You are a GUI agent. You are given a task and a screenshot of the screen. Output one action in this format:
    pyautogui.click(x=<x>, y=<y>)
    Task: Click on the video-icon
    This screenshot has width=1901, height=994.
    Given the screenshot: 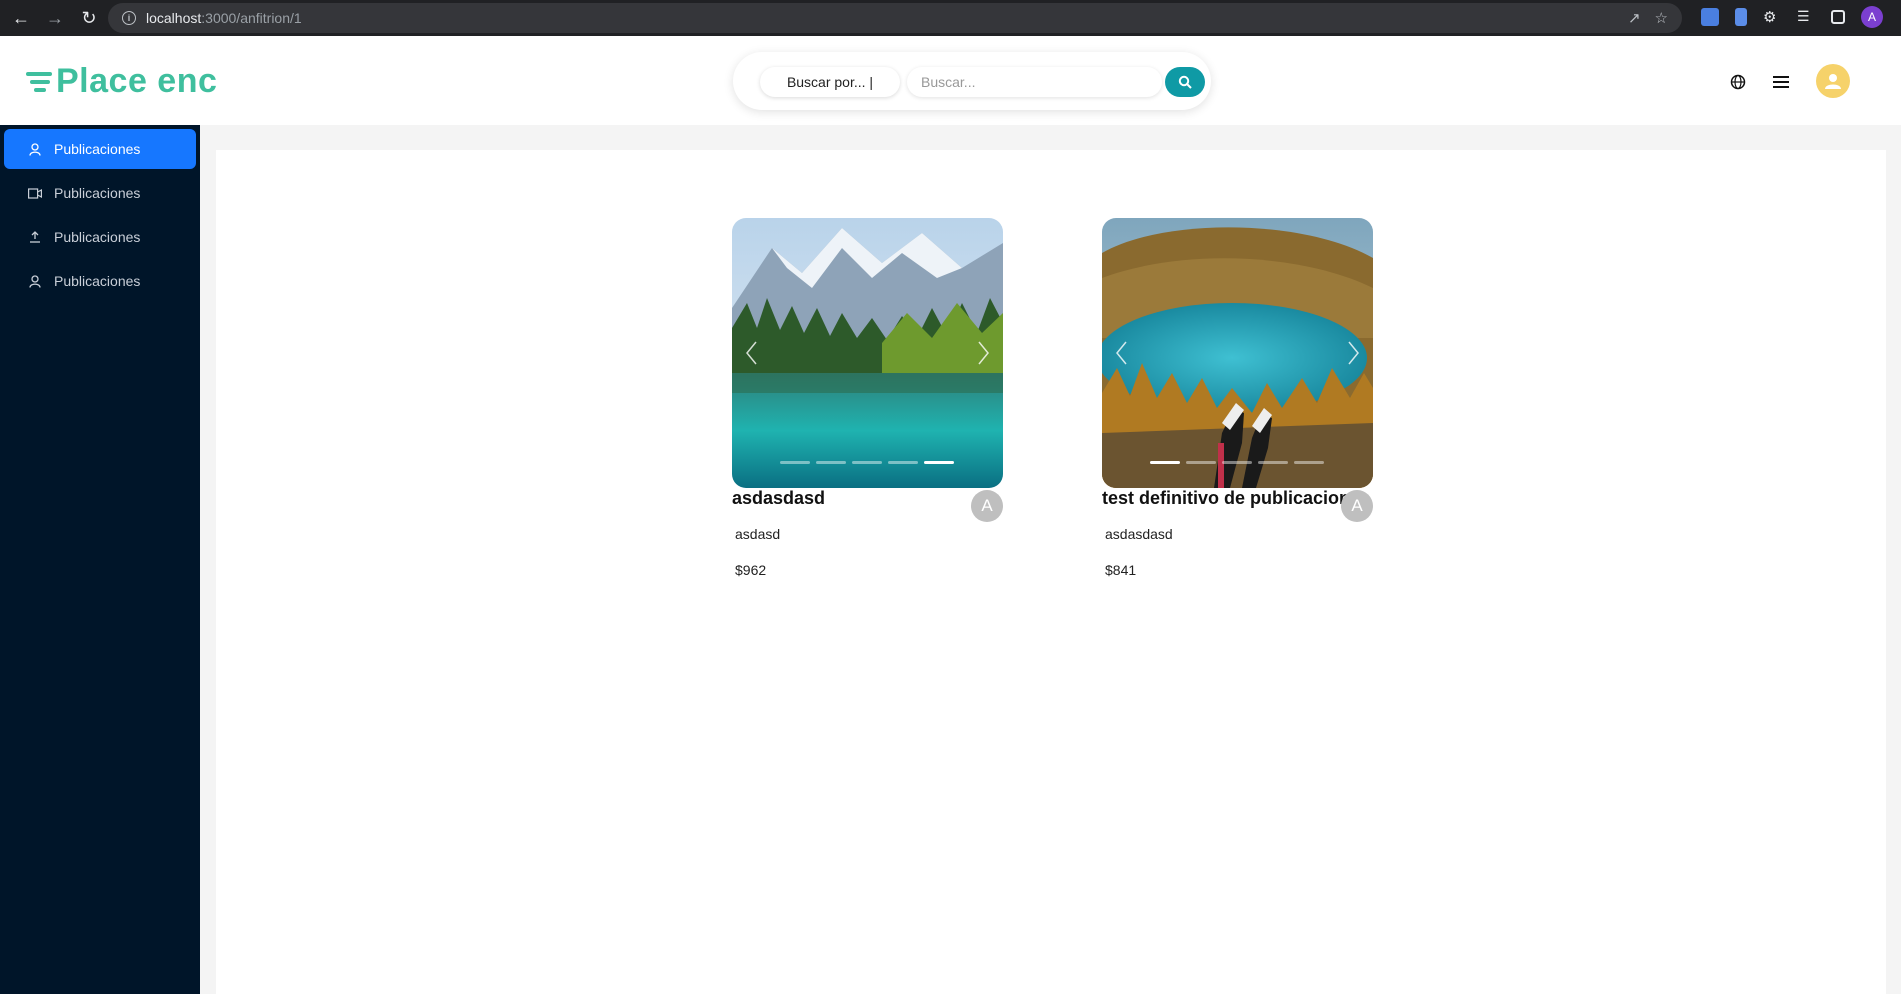 What is the action you would take?
    pyautogui.click(x=35, y=193)
    